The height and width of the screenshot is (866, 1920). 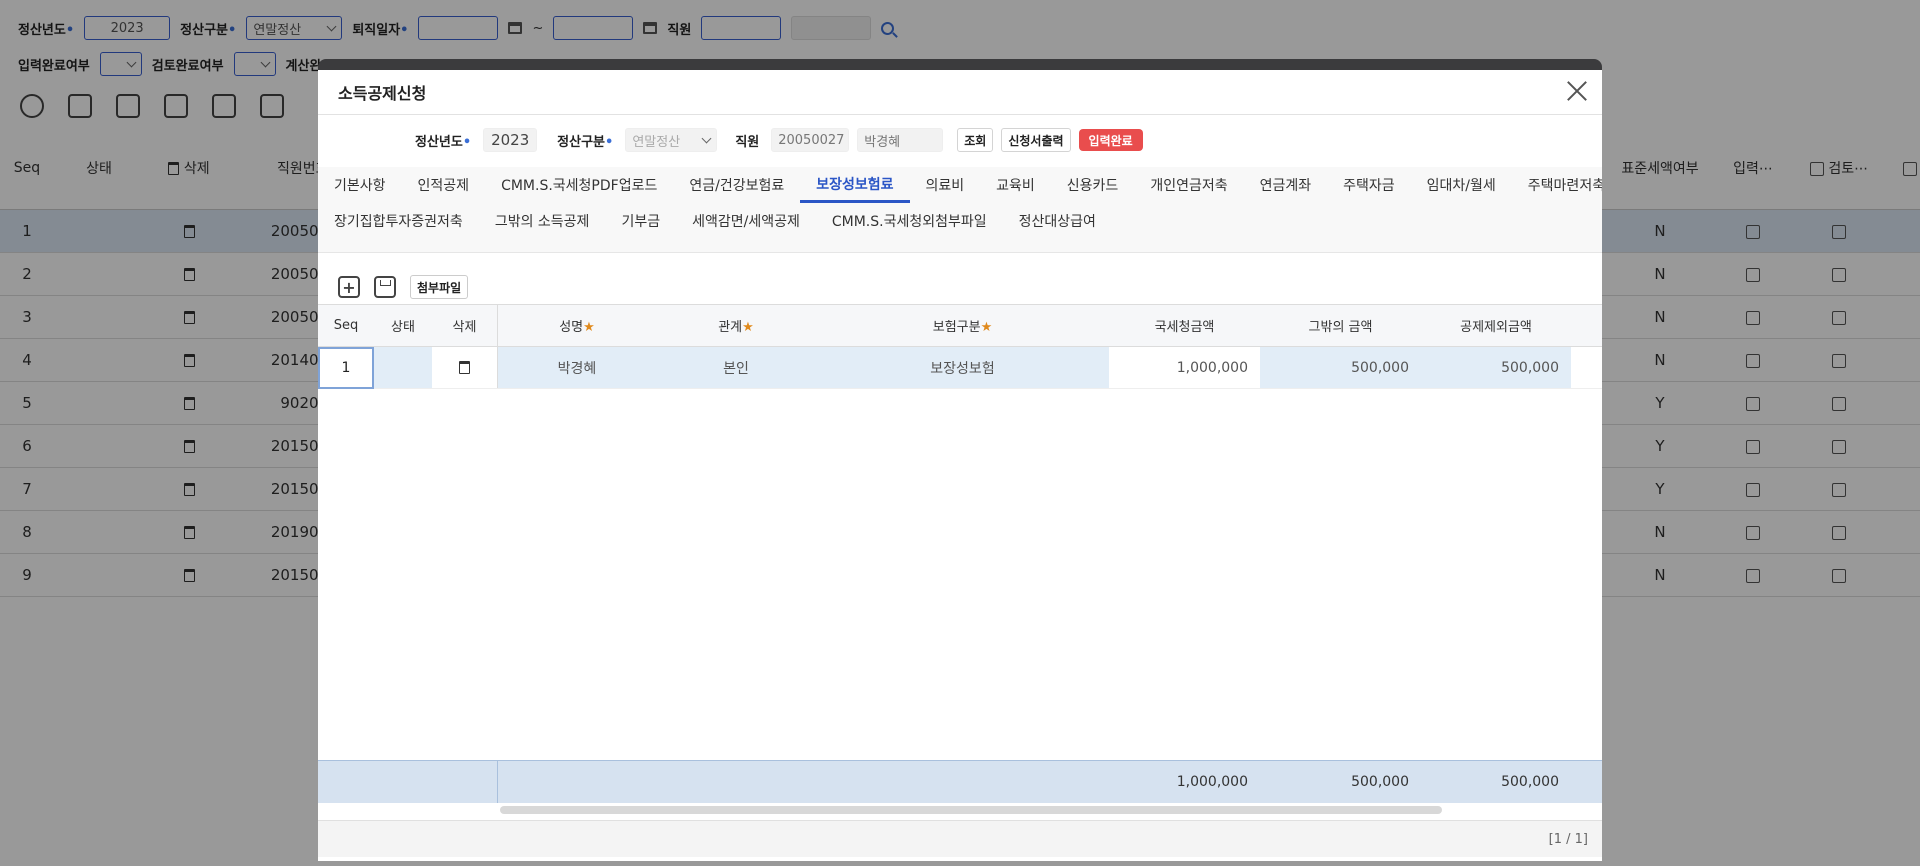 I want to click on status-cell, so click(x=403, y=367).